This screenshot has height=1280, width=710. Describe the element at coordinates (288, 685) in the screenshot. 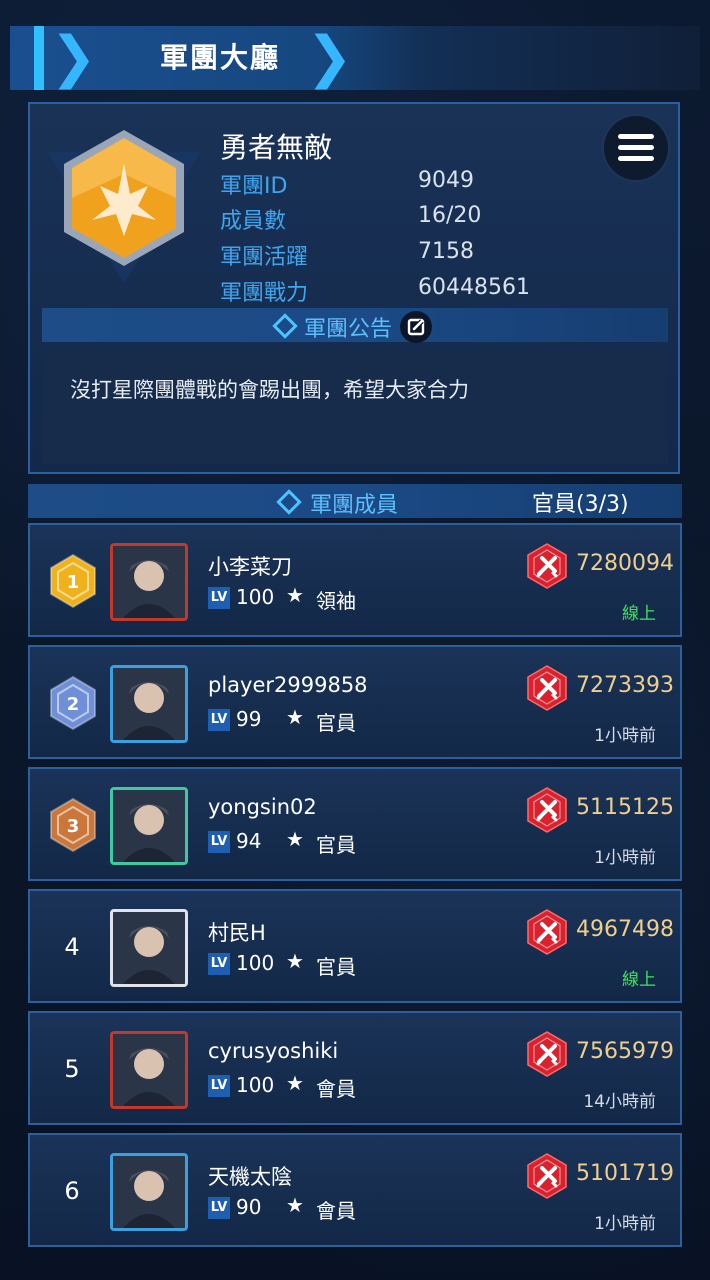

I see `member-name: player2999858` at that location.